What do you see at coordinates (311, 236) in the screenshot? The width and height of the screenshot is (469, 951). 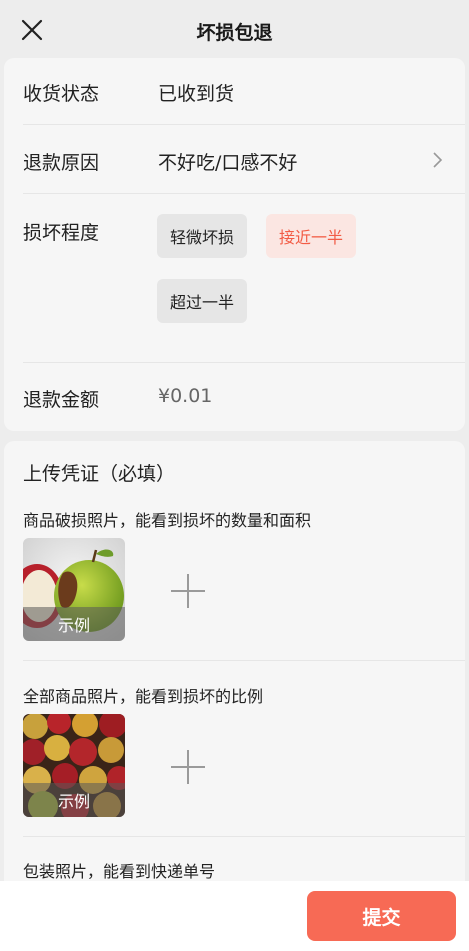 I see `damage-option-half: 接近一半` at bounding box center [311, 236].